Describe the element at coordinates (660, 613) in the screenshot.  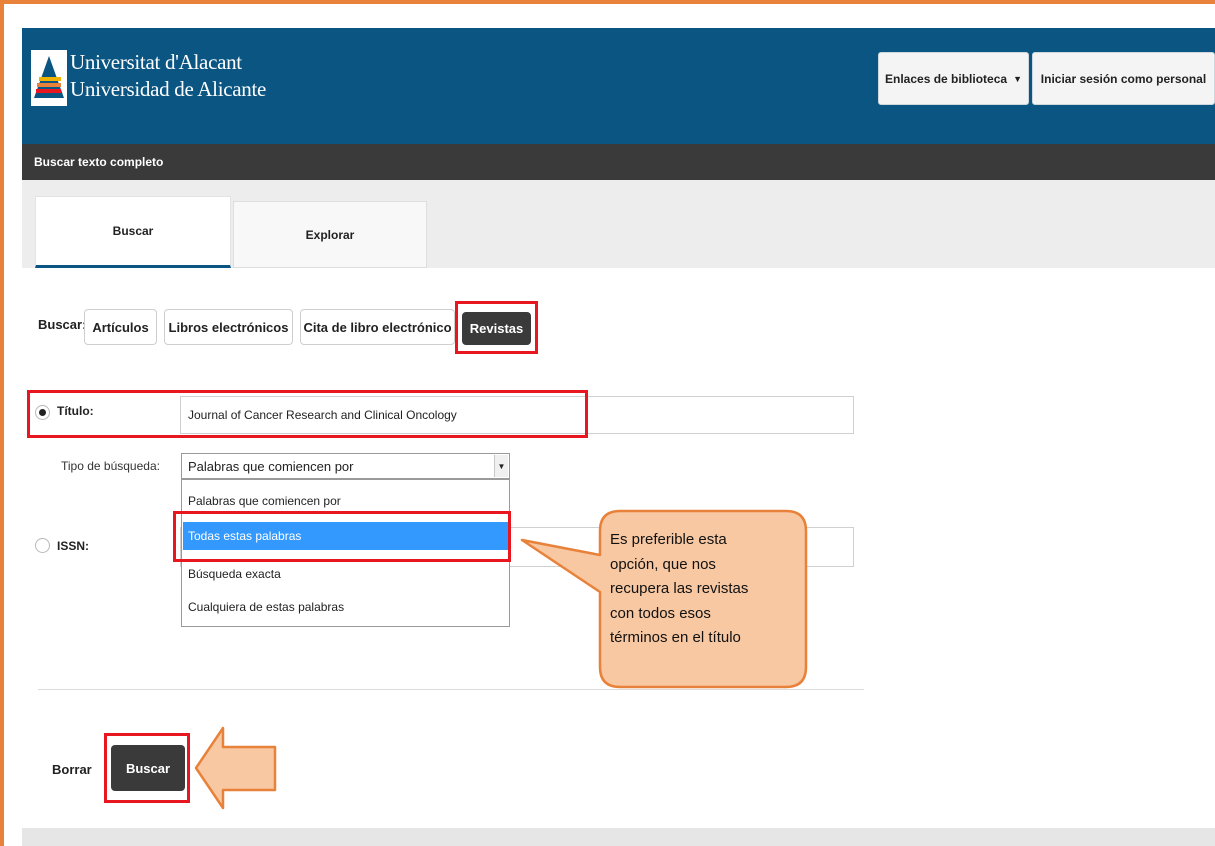
I see `callout-line: con todos esos` at that location.